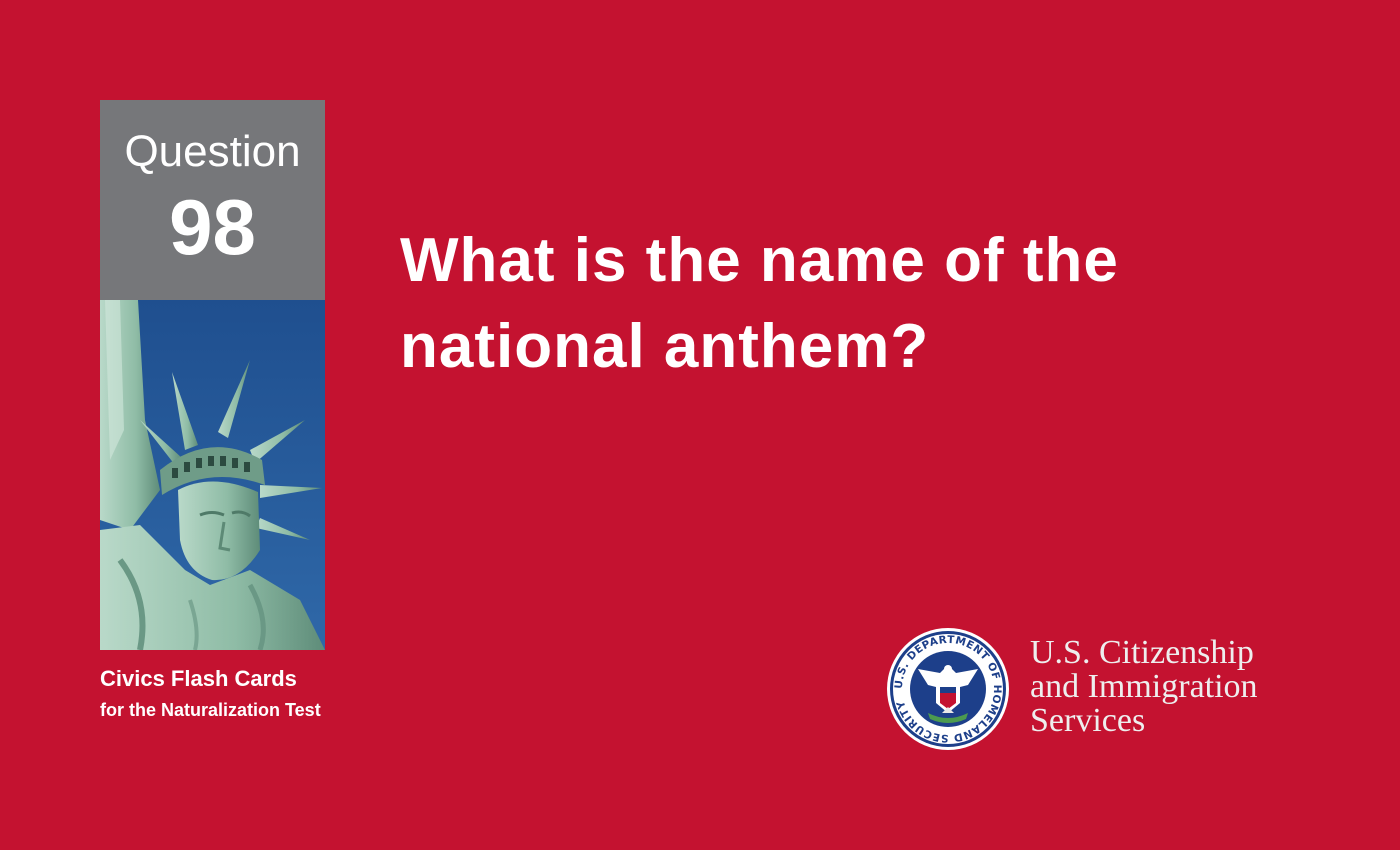  Describe the element at coordinates (1142, 652) in the screenshot. I see `agency-line-1: U.S. Citizenship` at that location.